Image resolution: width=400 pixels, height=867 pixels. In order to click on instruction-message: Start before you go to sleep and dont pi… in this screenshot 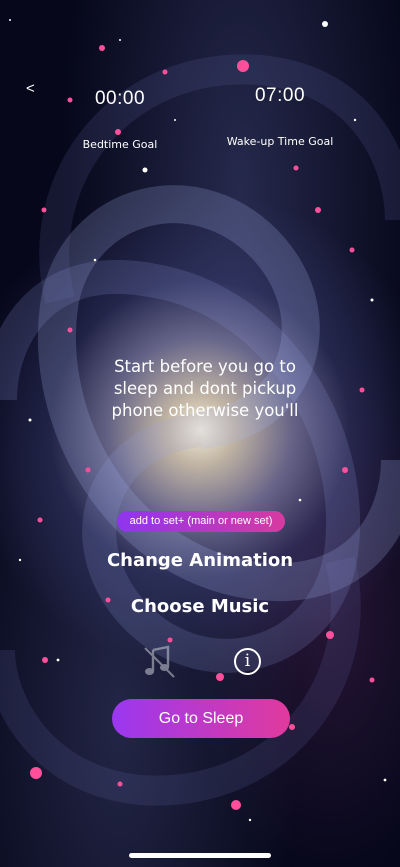, I will do `click(205, 388)`.